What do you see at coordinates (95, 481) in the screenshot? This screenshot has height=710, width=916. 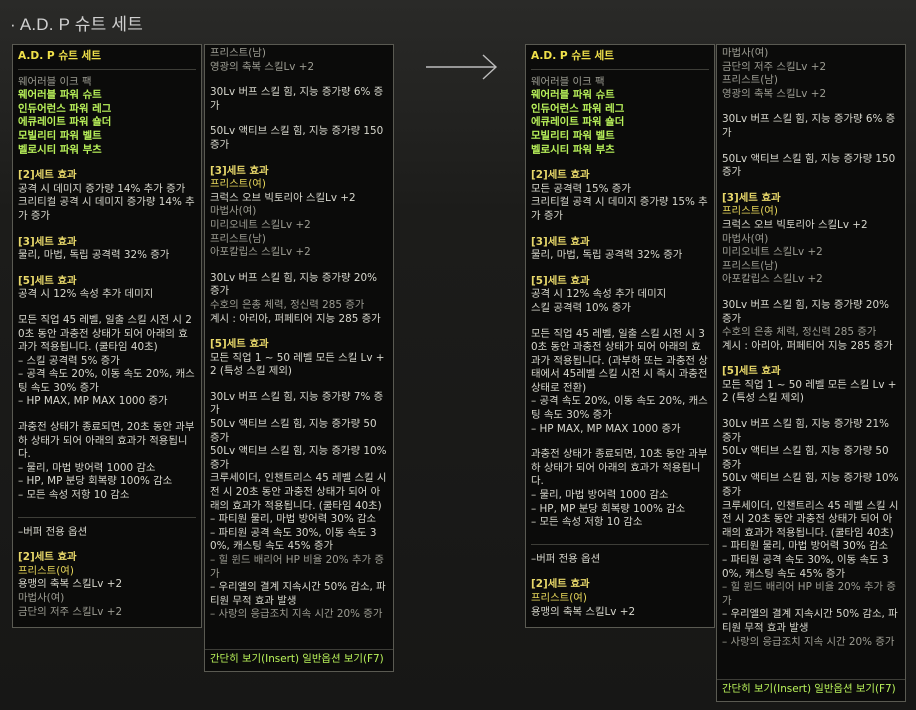 I see `tooltip-line: – HP, MP 분당 회복량 100% 감소` at bounding box center [95, 481].